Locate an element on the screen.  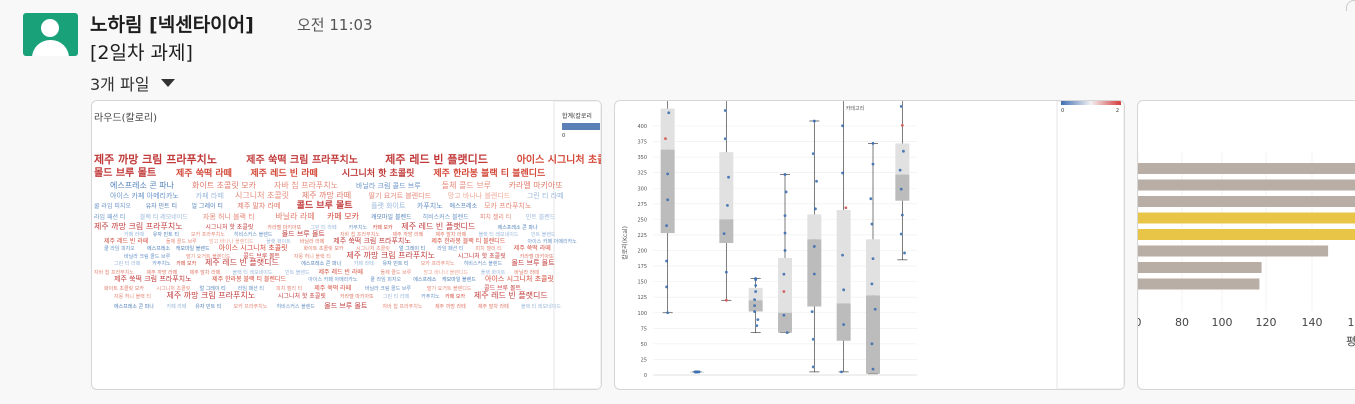
files-toggle: 3개 파일 is located at coordinates (133, 83).